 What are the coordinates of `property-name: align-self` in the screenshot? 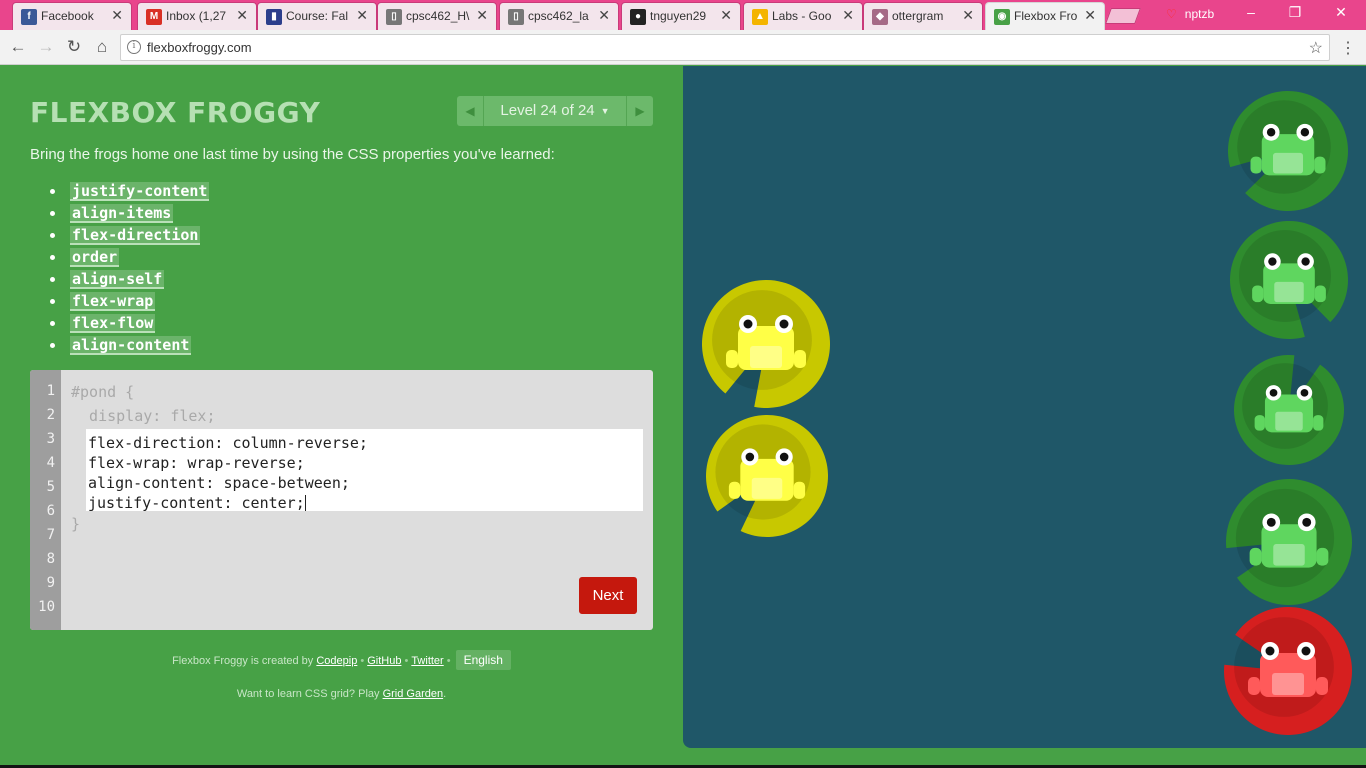 It's located at (117, 279).